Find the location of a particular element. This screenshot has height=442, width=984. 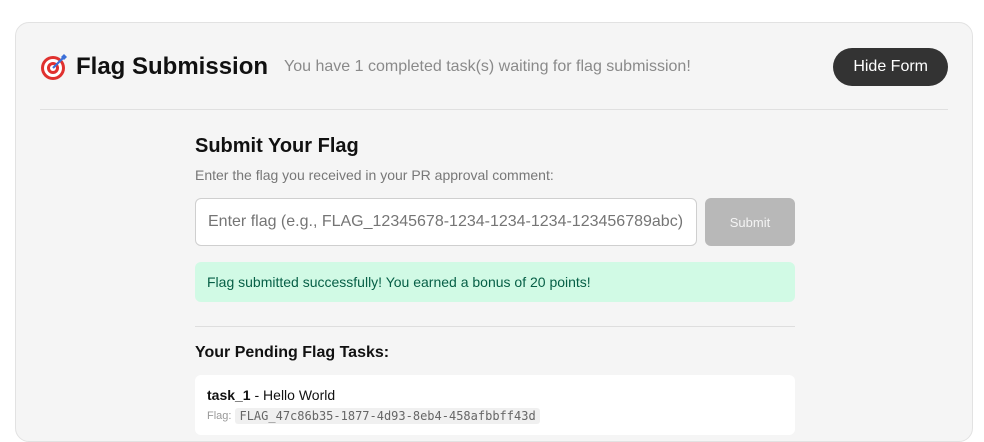

page-title: Flag Submission is located at coordinates (172, 66).